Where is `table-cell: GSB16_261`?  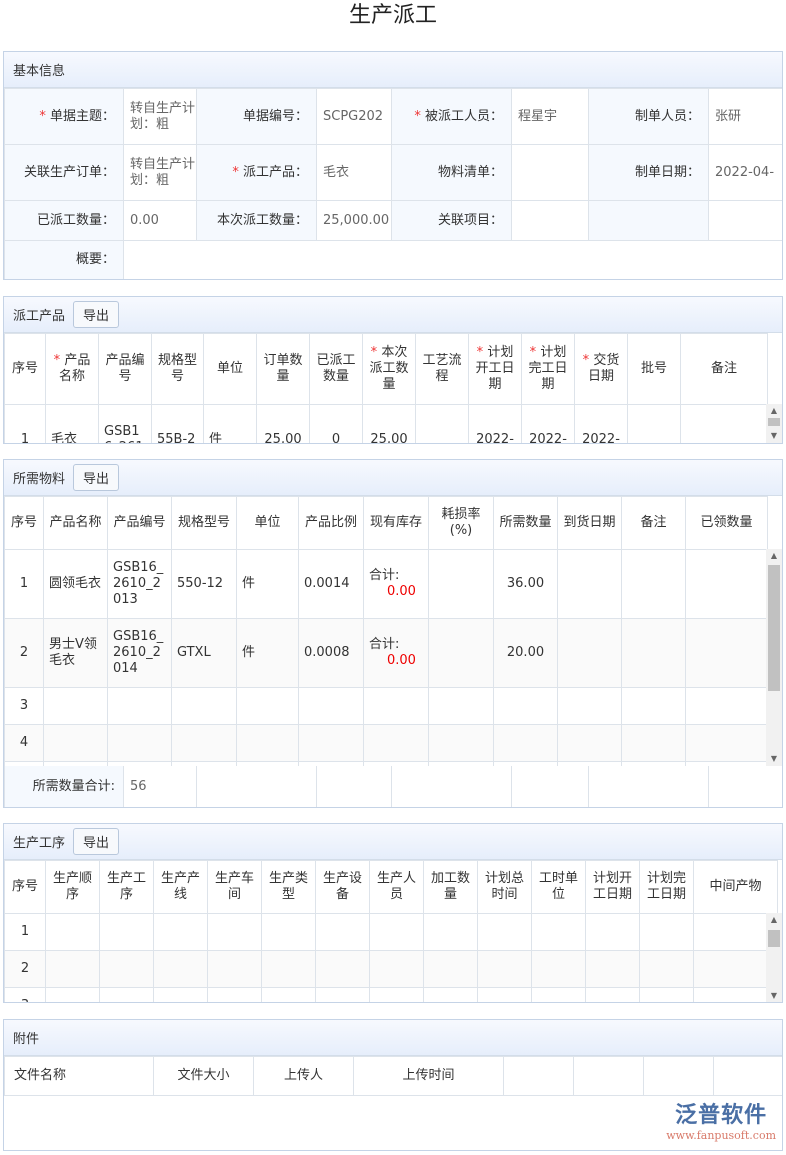 table-cell: GSB16_261 is located at coordinates (125, 423).